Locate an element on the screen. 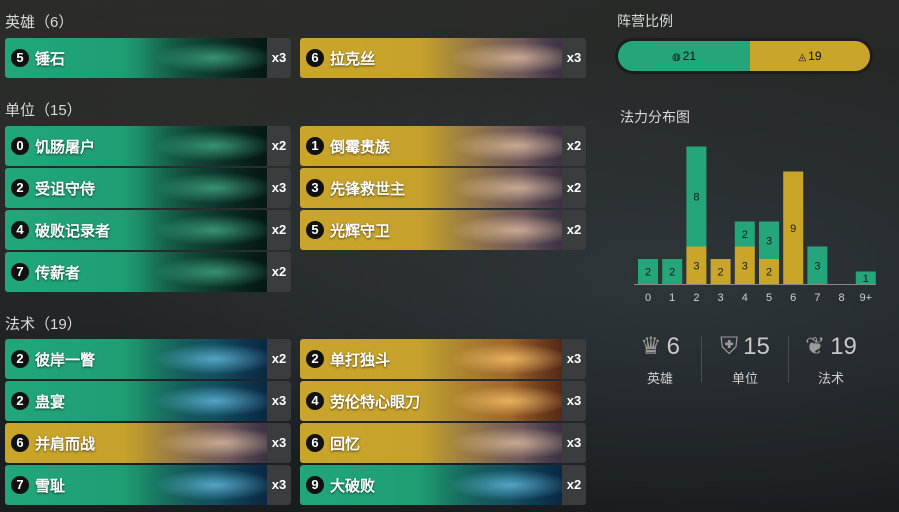  targon-icon: ◬ is located at coordinates (802, 57).